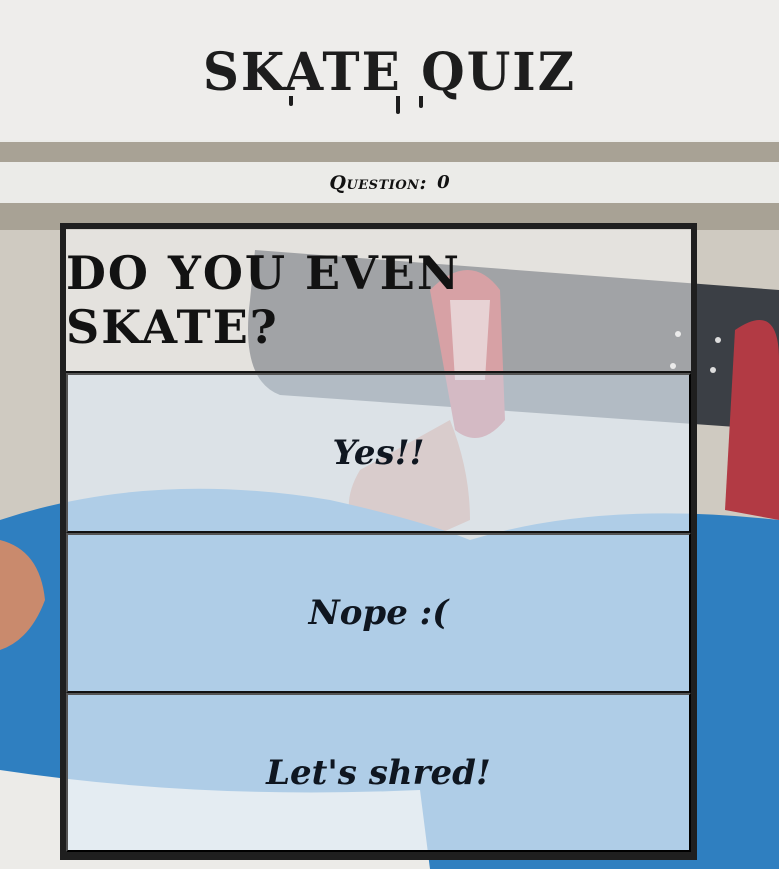  I want to click on question-text: DO YOU EVEN SKATE?, so click(378, 301).